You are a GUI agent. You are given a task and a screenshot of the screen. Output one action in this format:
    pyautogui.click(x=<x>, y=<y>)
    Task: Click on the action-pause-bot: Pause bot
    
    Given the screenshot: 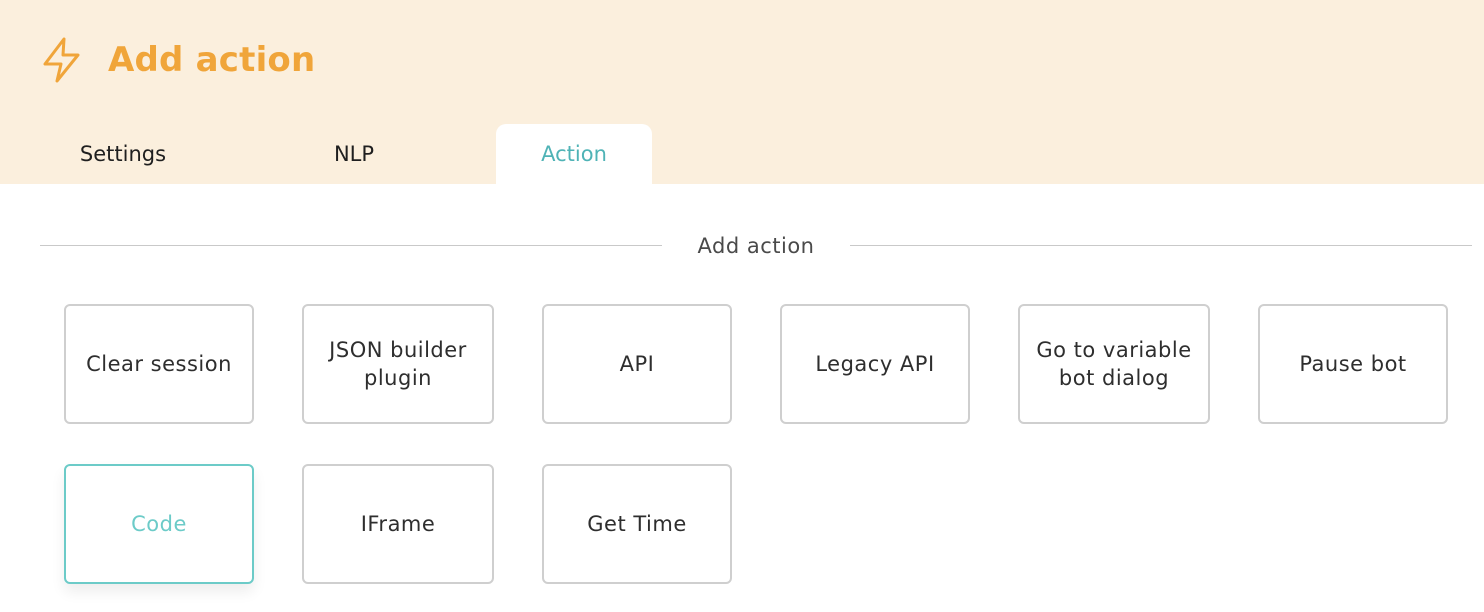 What is the action you would take?
    pyautogui.click(x=1353, y=364)
    